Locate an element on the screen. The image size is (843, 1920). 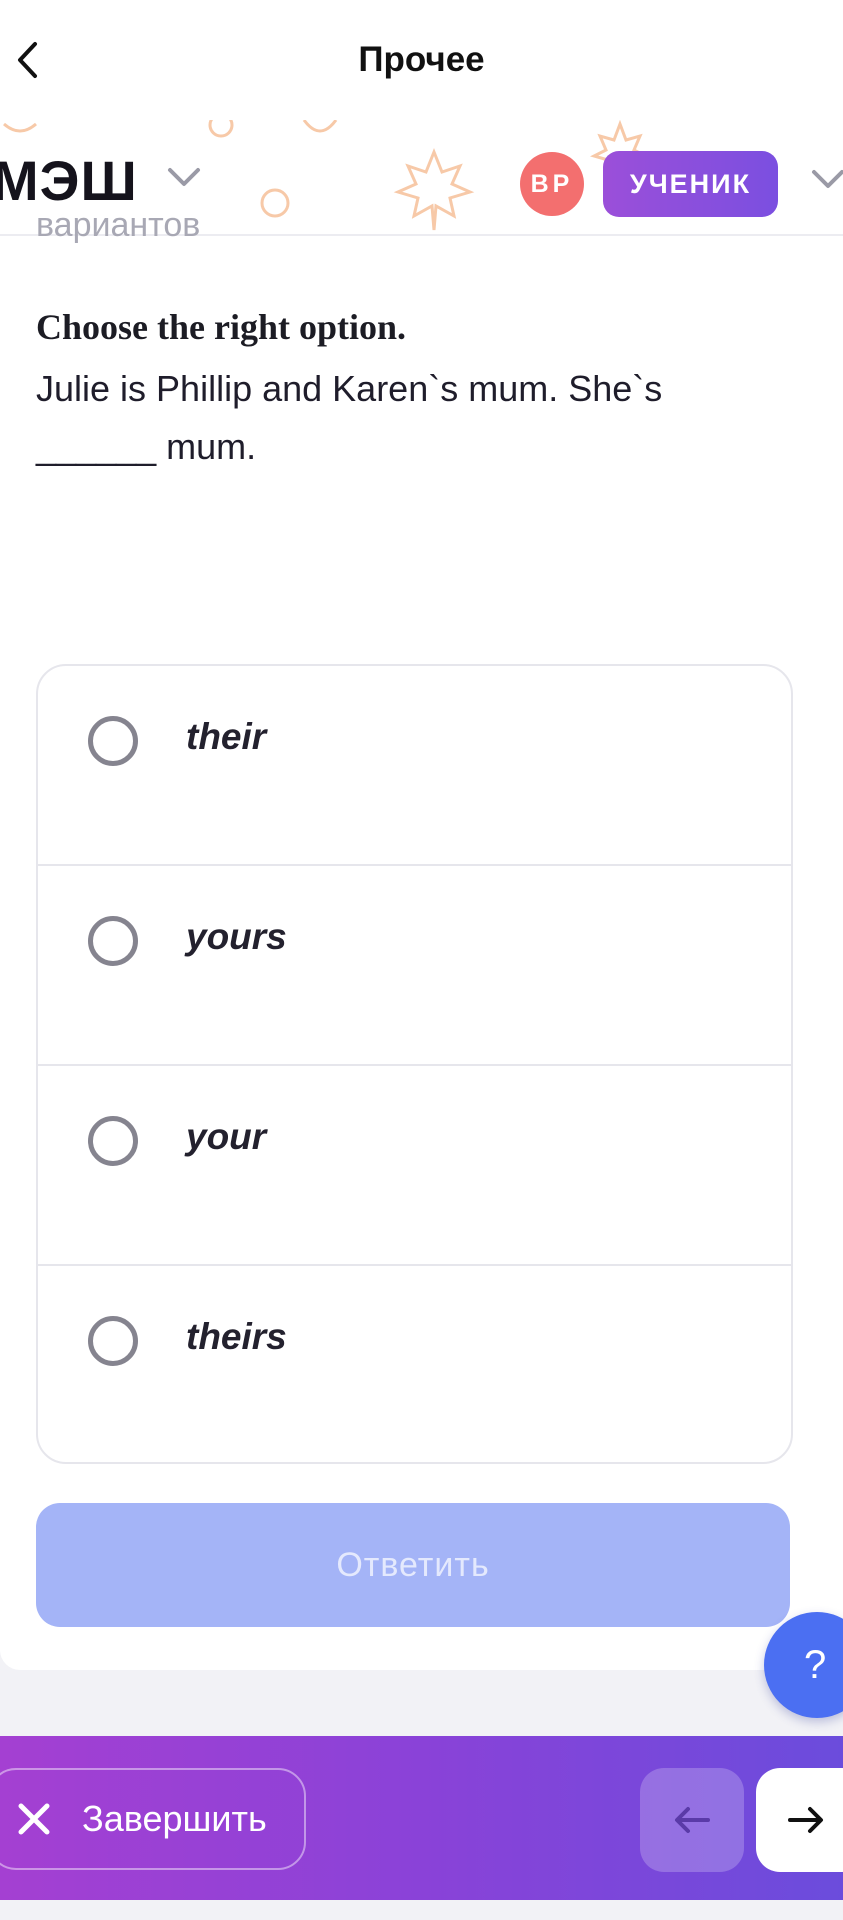
option-label: their is located at coordinates (226, 736).